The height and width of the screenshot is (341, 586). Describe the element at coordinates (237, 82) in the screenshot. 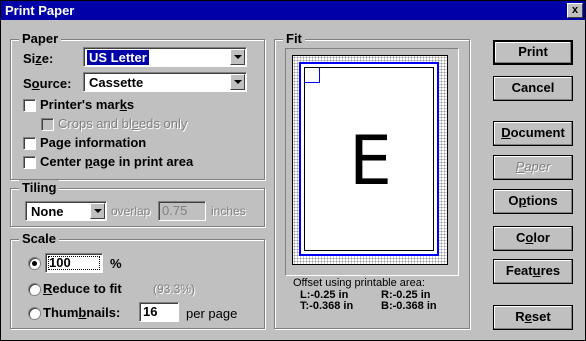

I see `source-dropdown-arrow-icon` at that location.